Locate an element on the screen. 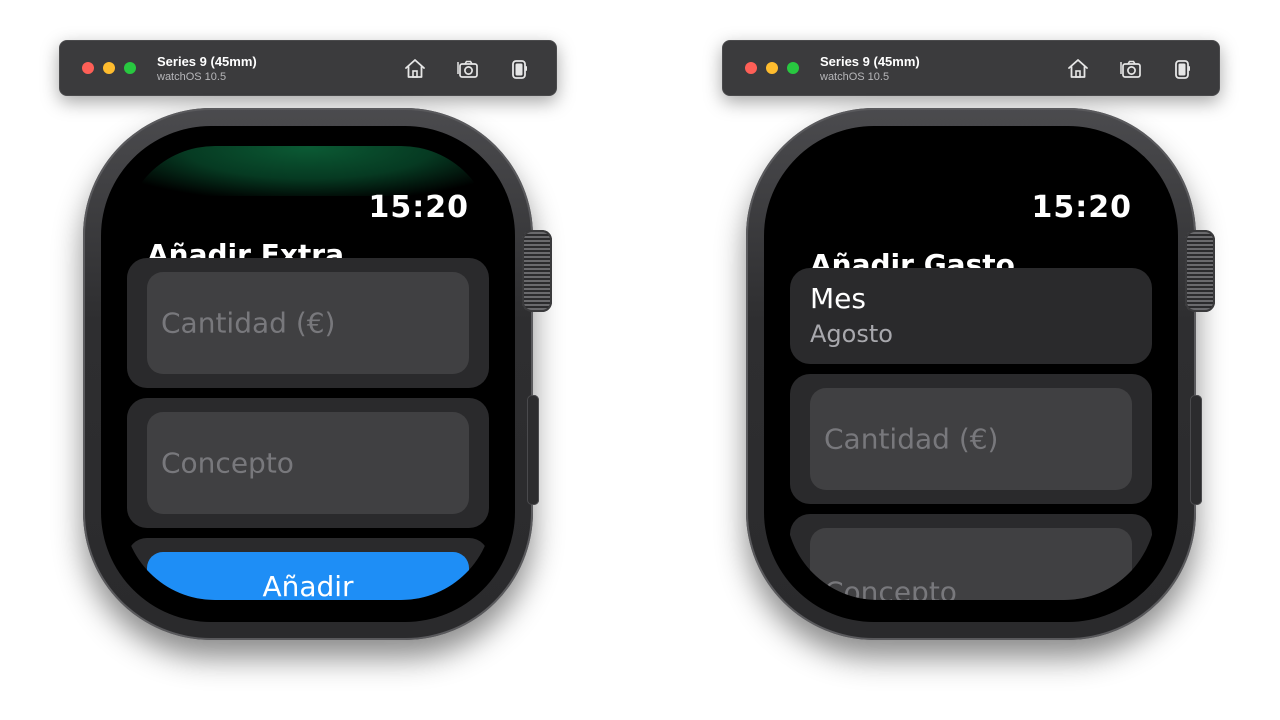 Image resolution: width=1280 pixels, height=720 pixels. add-button: Añadir is located at coordinates (308, 576).